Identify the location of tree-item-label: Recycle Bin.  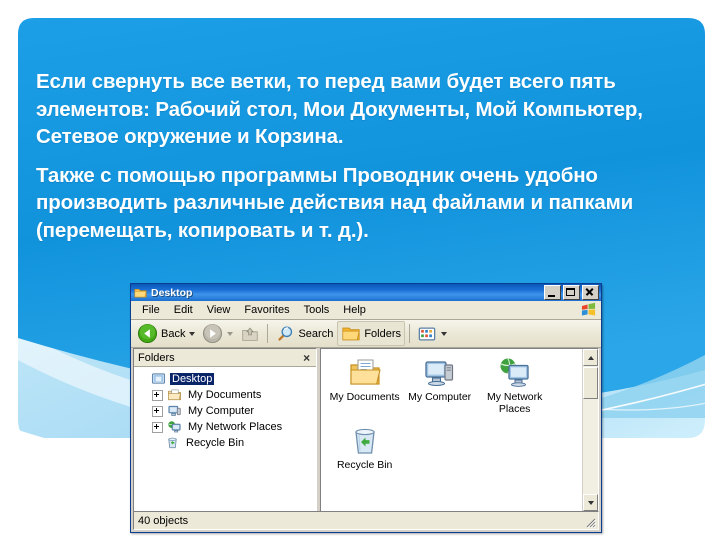
(215, 443).